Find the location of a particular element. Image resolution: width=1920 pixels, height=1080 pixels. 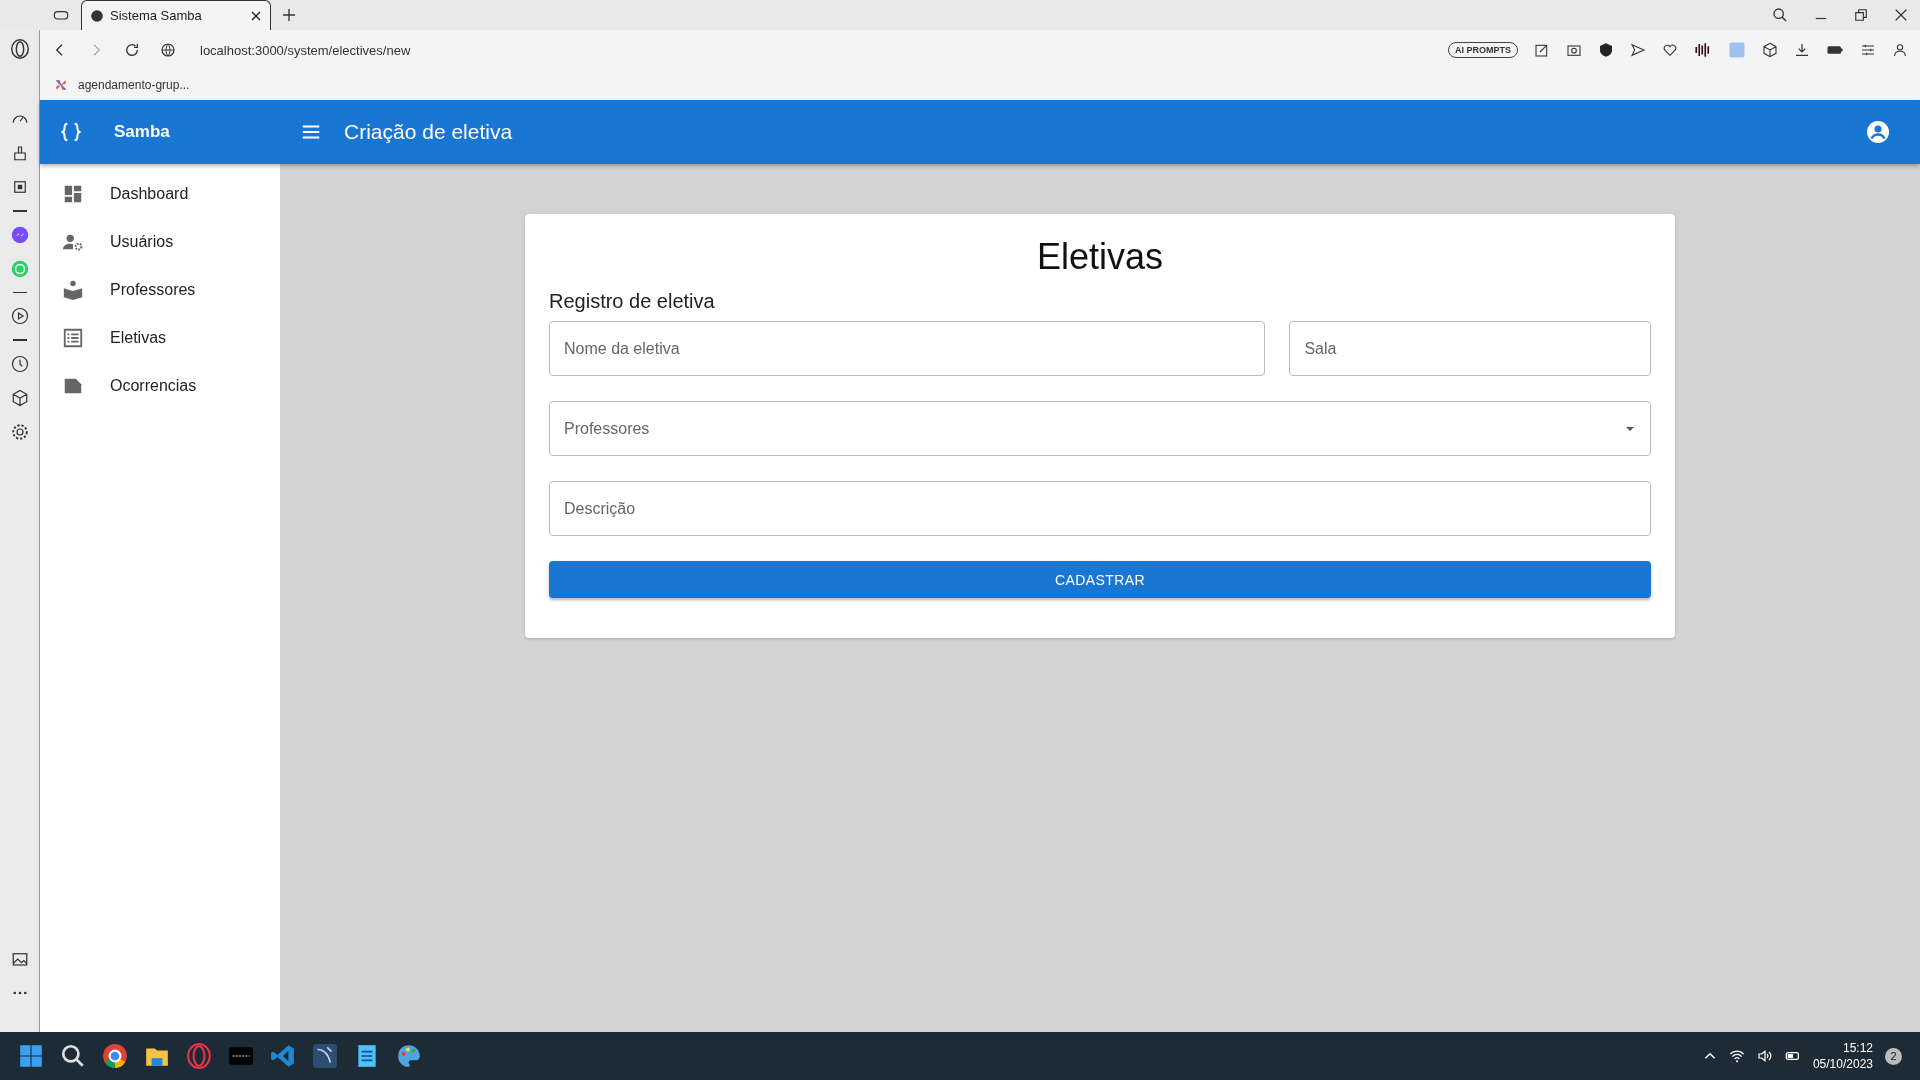

restore-icon is located at coordinates (1861, 15).